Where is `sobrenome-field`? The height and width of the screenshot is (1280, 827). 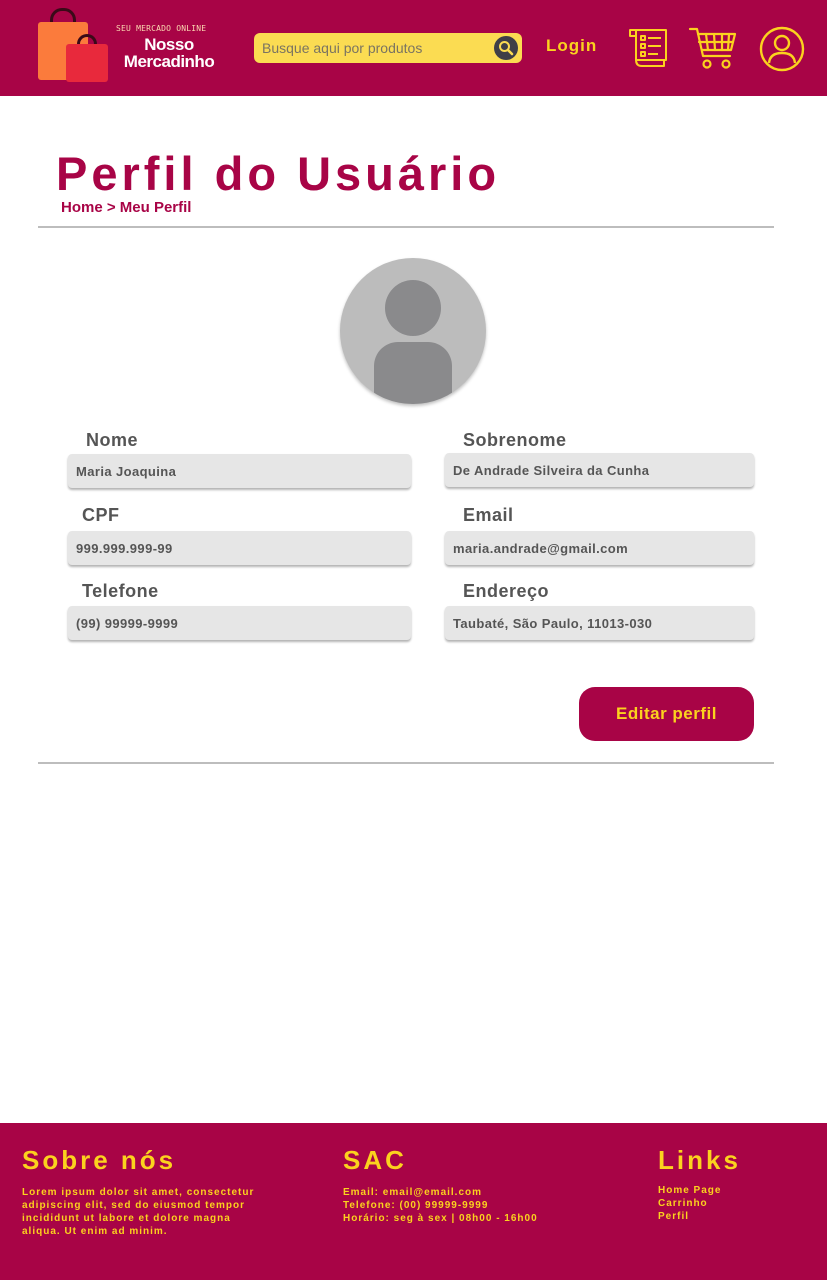 sobrenome-field is located at coordinates (599, 470).